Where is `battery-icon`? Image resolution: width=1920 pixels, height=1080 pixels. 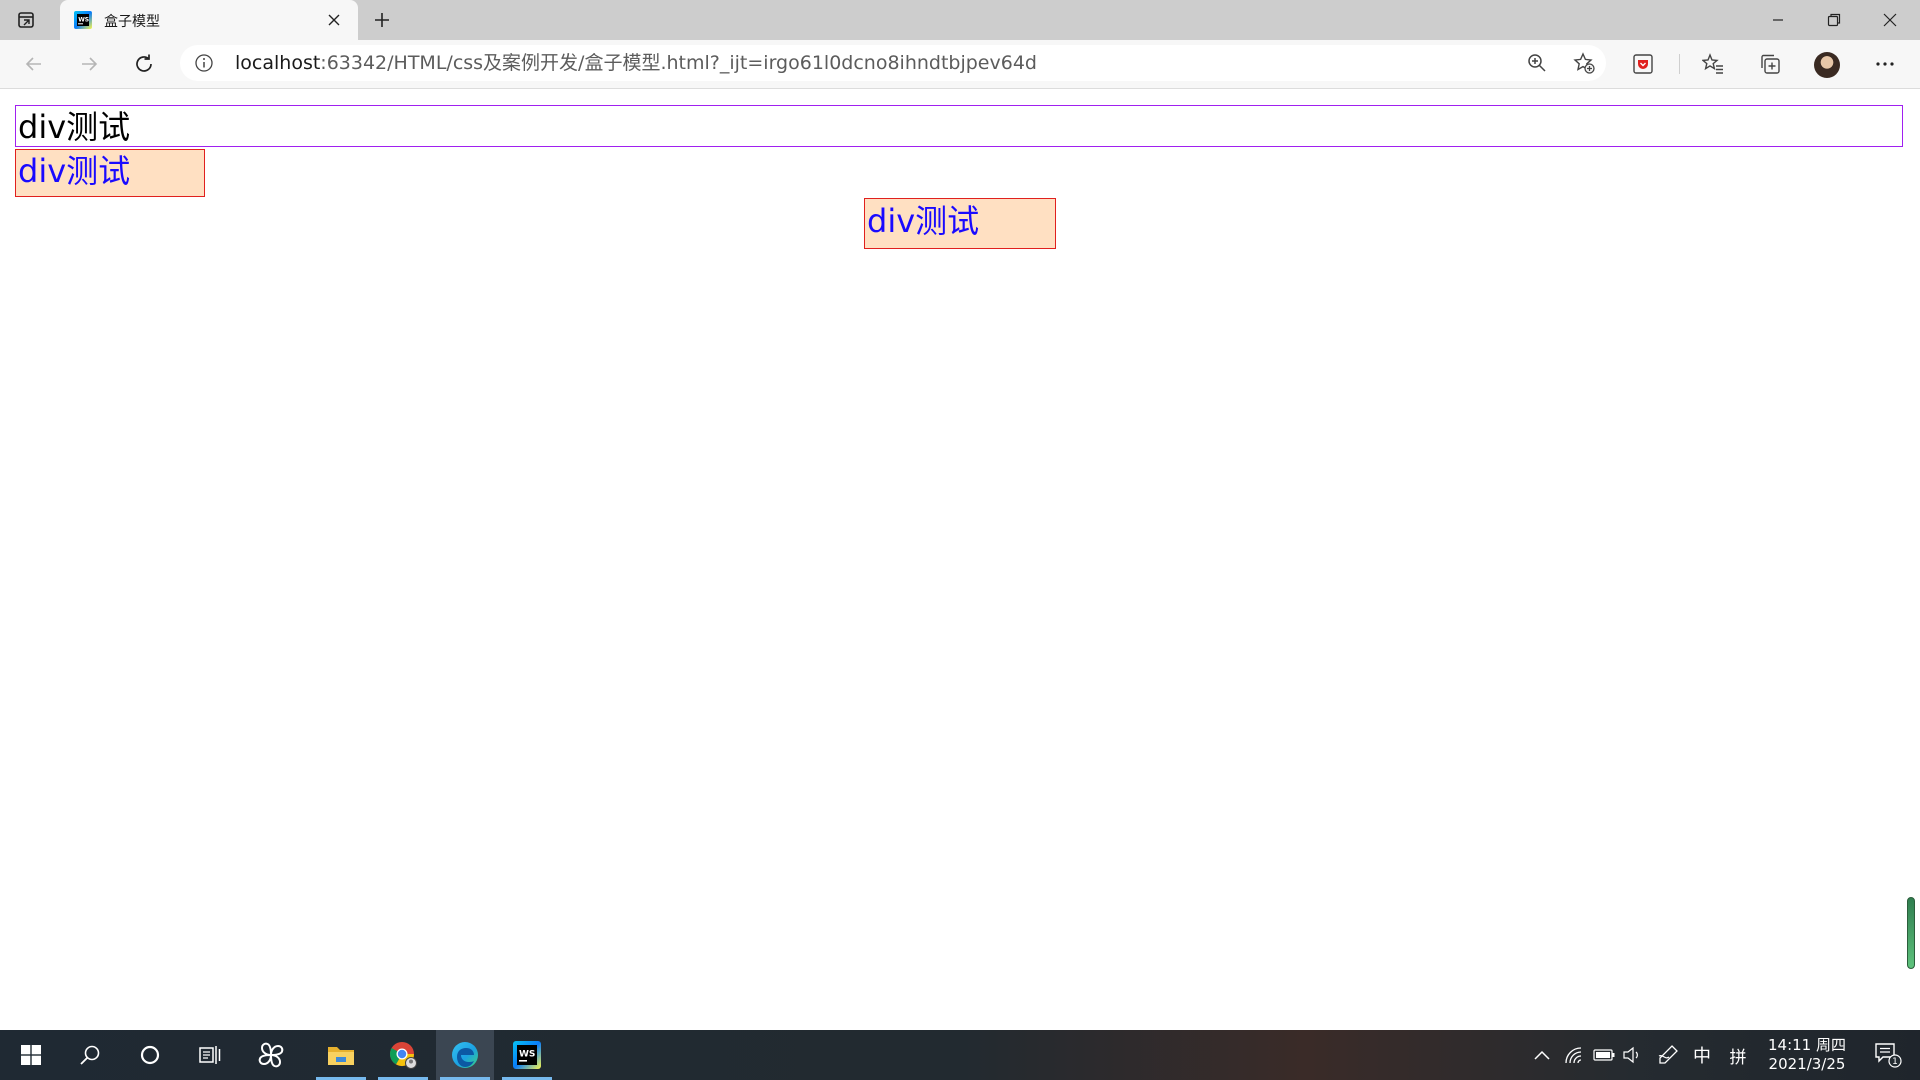
battery-icon is located at coordinates (1604, 1055).